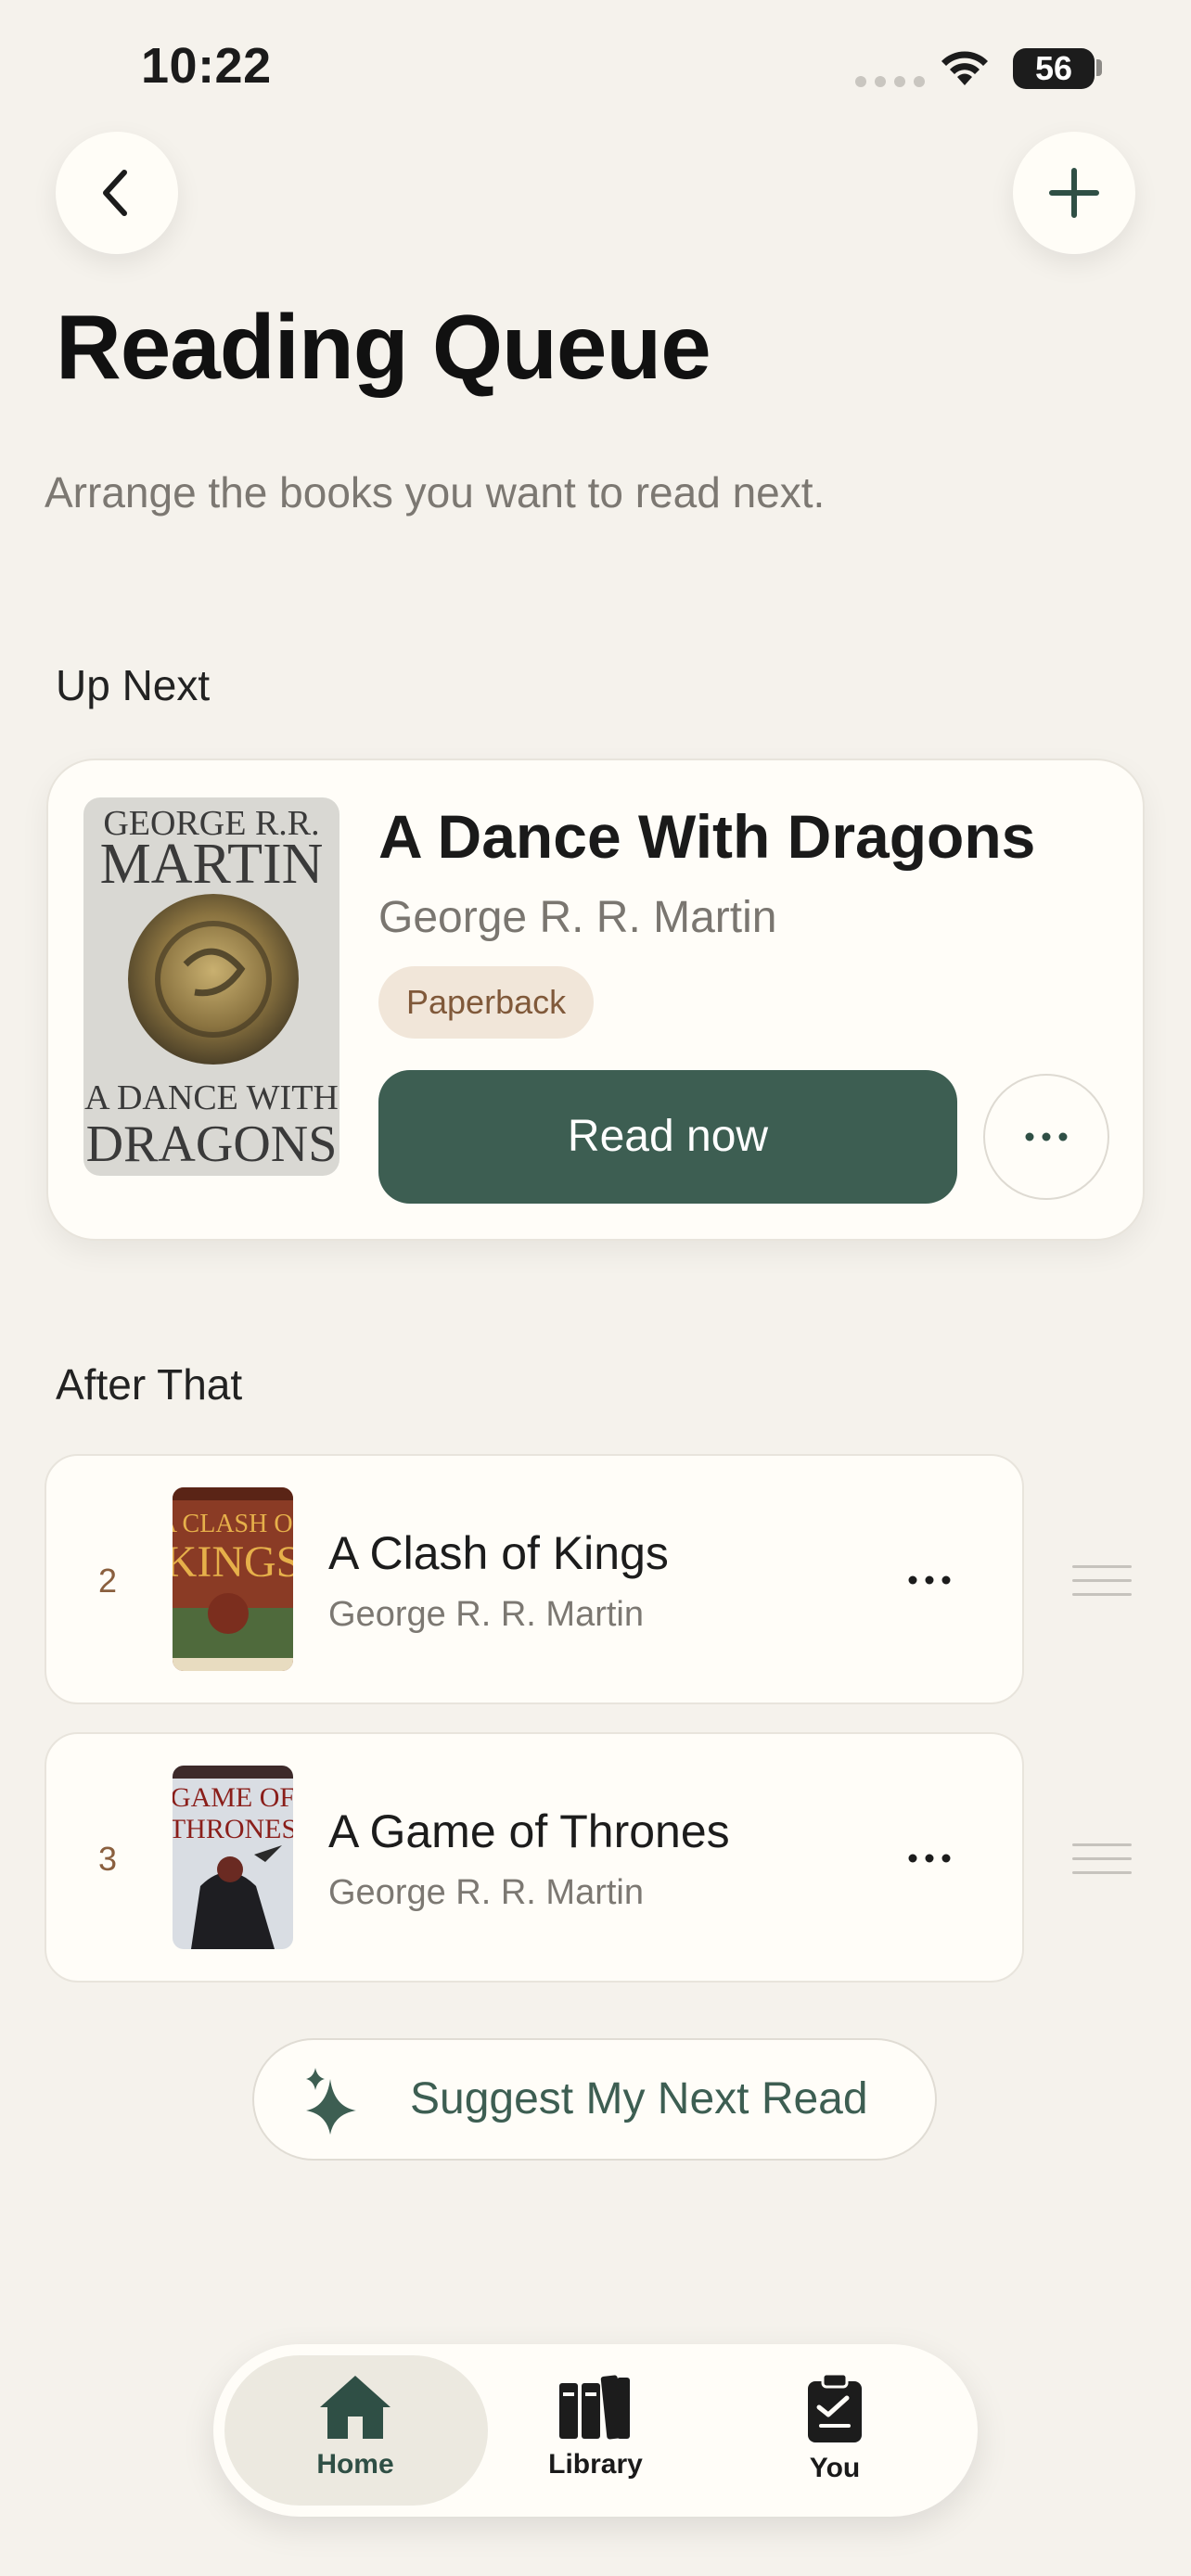 The height and width of the screenshot is (2576, 1191). What do you see at coordinates (667, 1137) in the screenshot?
I see `read-now-button: Read now` at bounding box center [667, 1137].